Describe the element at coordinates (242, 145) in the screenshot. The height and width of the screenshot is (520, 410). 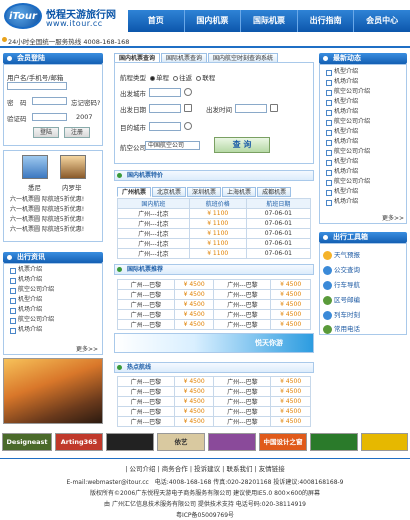
I see `search-button: 查 询` at that location.